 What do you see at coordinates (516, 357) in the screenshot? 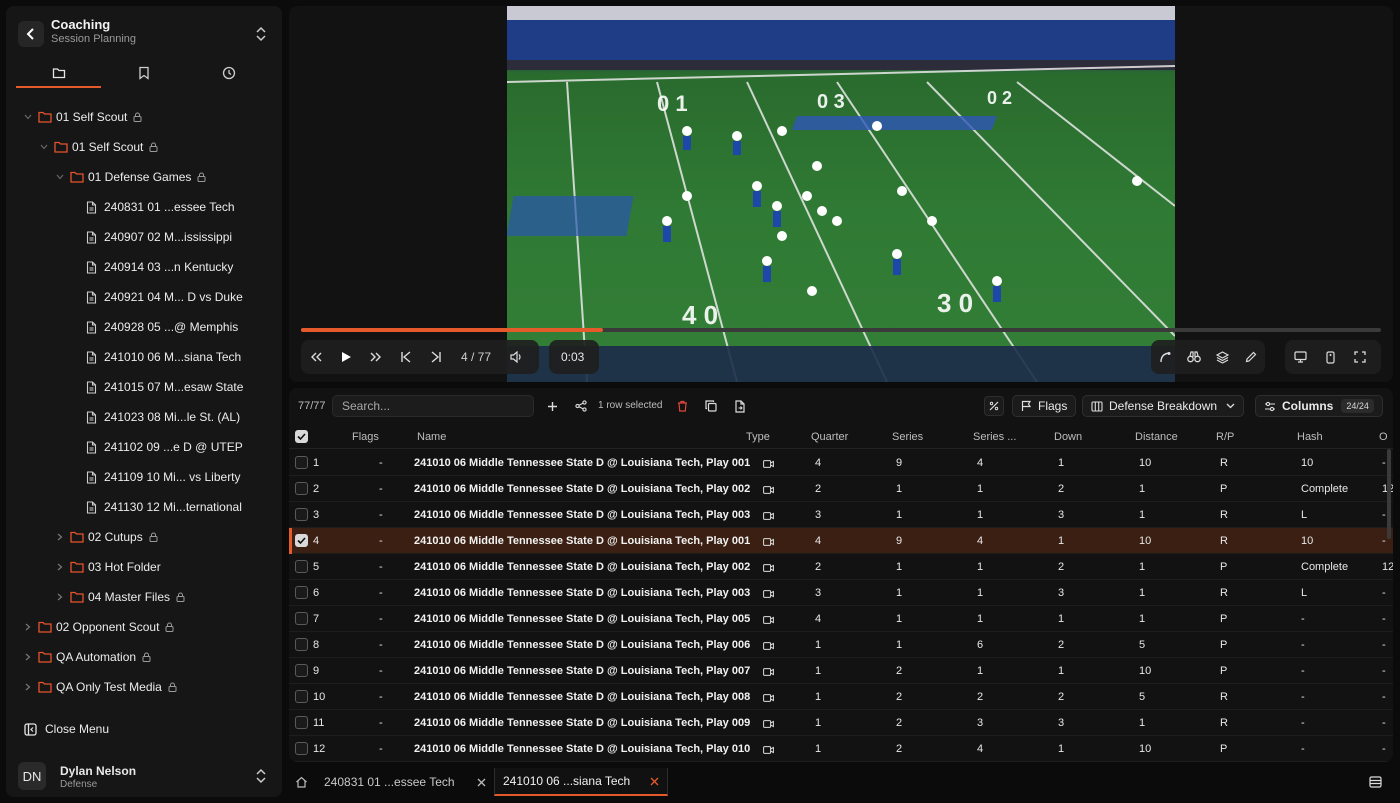
I see `volume-button` at bounding box center [516, 357].